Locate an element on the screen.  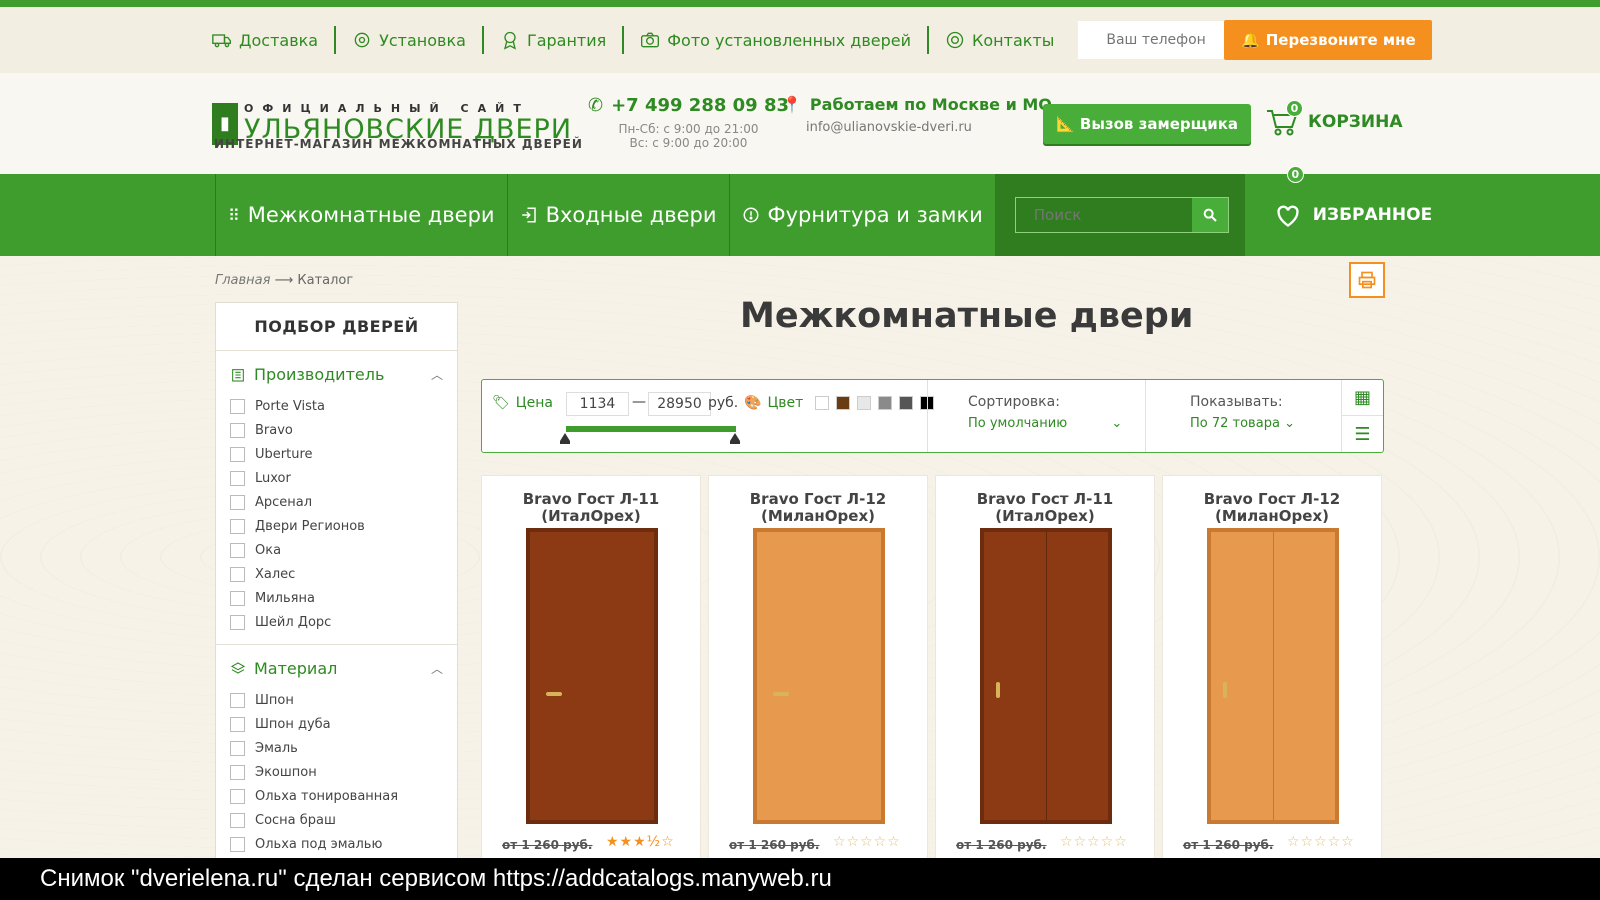
price-max-input: 28950 is located at coordinates (679, 404).